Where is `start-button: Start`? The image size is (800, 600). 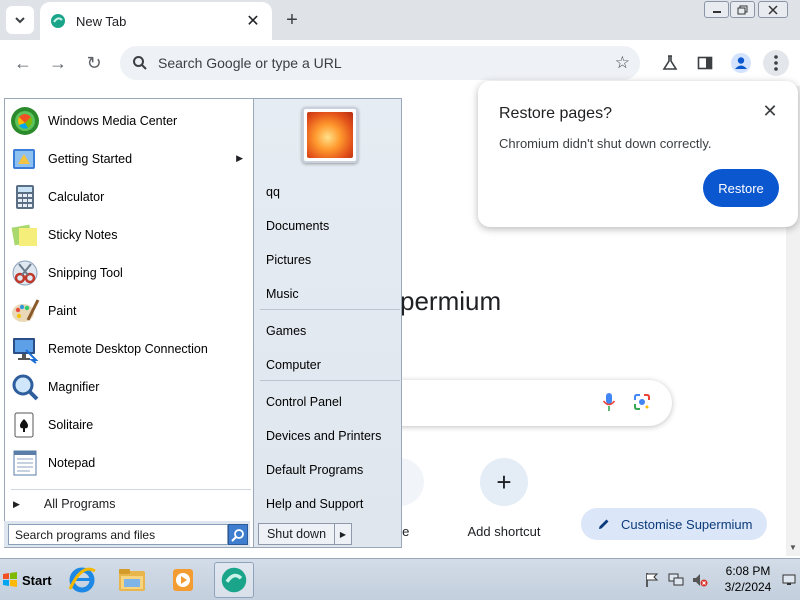
start-button: Start is located at coordinates (28, 580).